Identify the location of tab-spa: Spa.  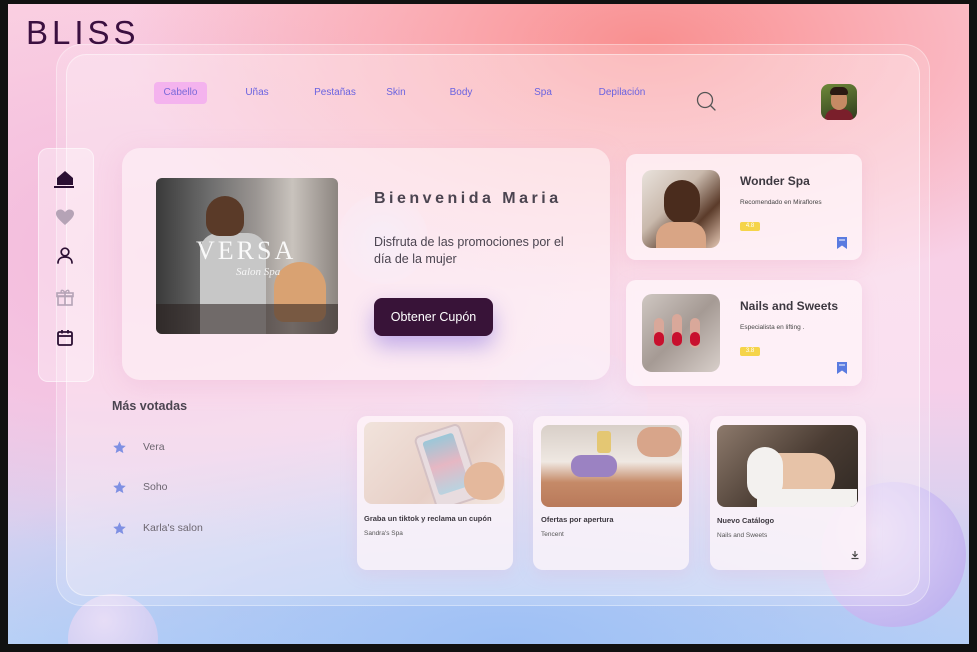
(543, 93).